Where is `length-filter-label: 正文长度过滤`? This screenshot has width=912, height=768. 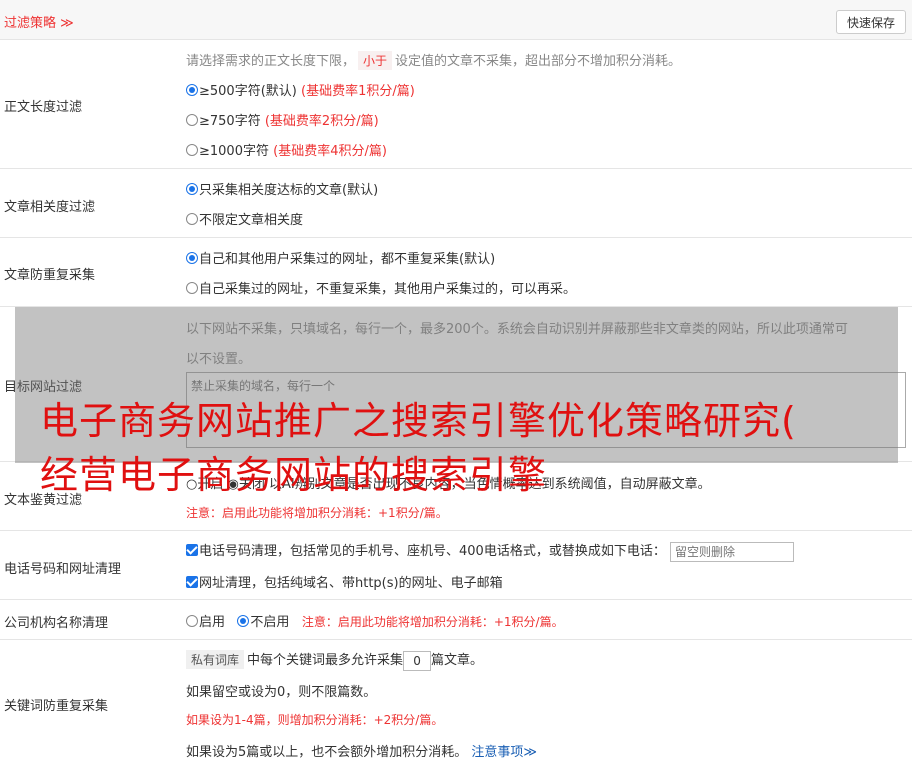 length-filter-label: 正文长度过滤 is located at coordinates (43, 107).